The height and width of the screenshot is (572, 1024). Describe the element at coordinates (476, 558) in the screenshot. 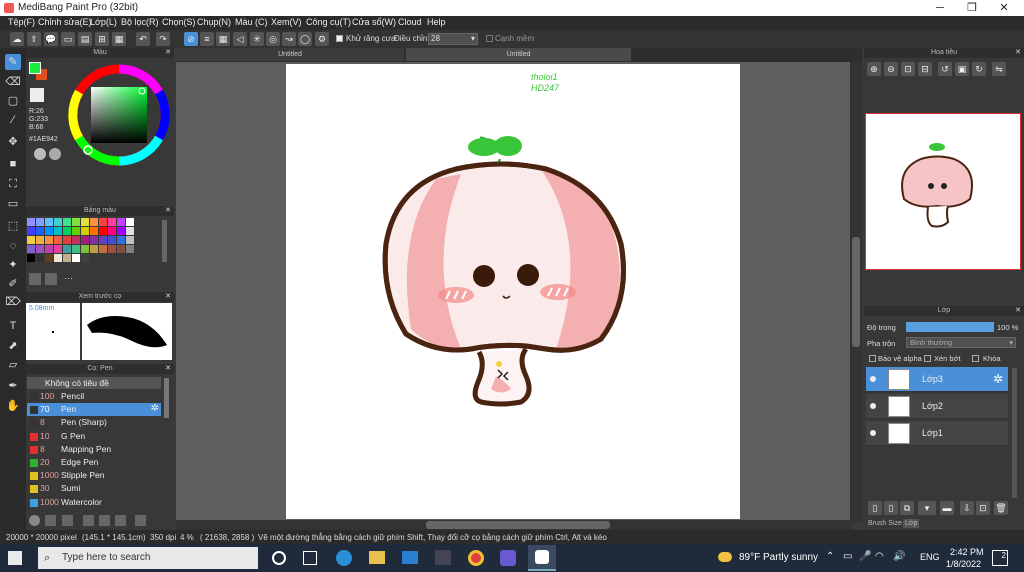

I see `chrome-icon` at that location.